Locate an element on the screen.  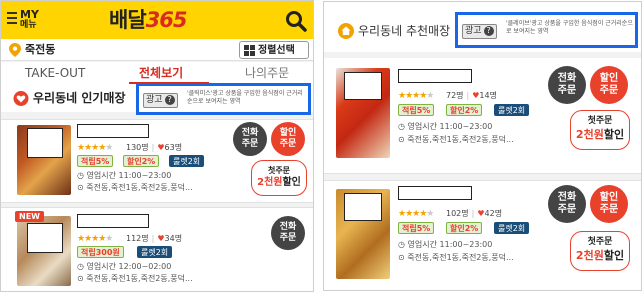
ad-highlight-box: 광고? '클레이브'광고 상품을 구입한 음식점이 근거리순으로 보여지는 영역 is located at coordinates (546, 30).